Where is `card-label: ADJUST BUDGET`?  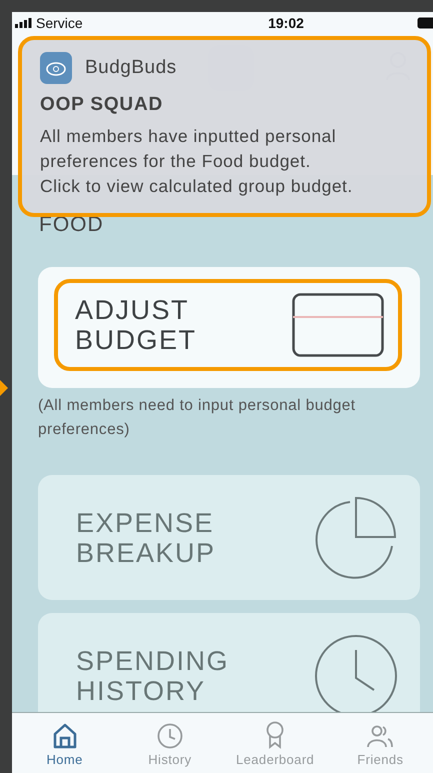 card-label: ADJUST BUDGET is located at coordinates (136, 325).